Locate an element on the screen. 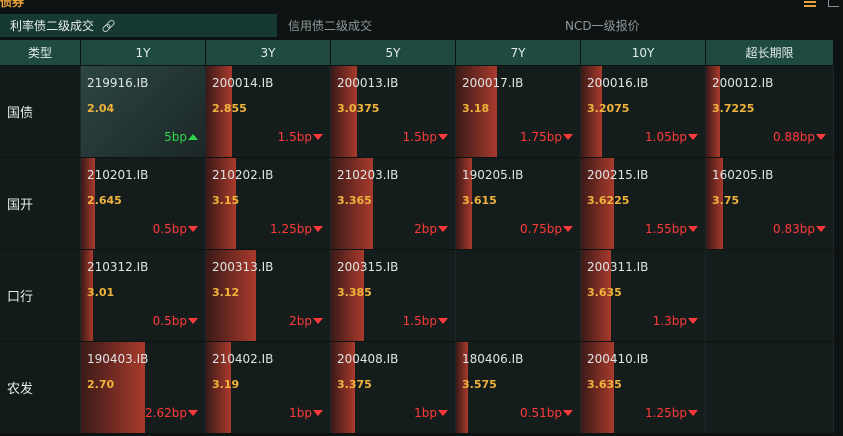 This screenshot has width=843, height=436. tab-ncd-quotes: NCD一级报价 is located at coordinates (694, 25).